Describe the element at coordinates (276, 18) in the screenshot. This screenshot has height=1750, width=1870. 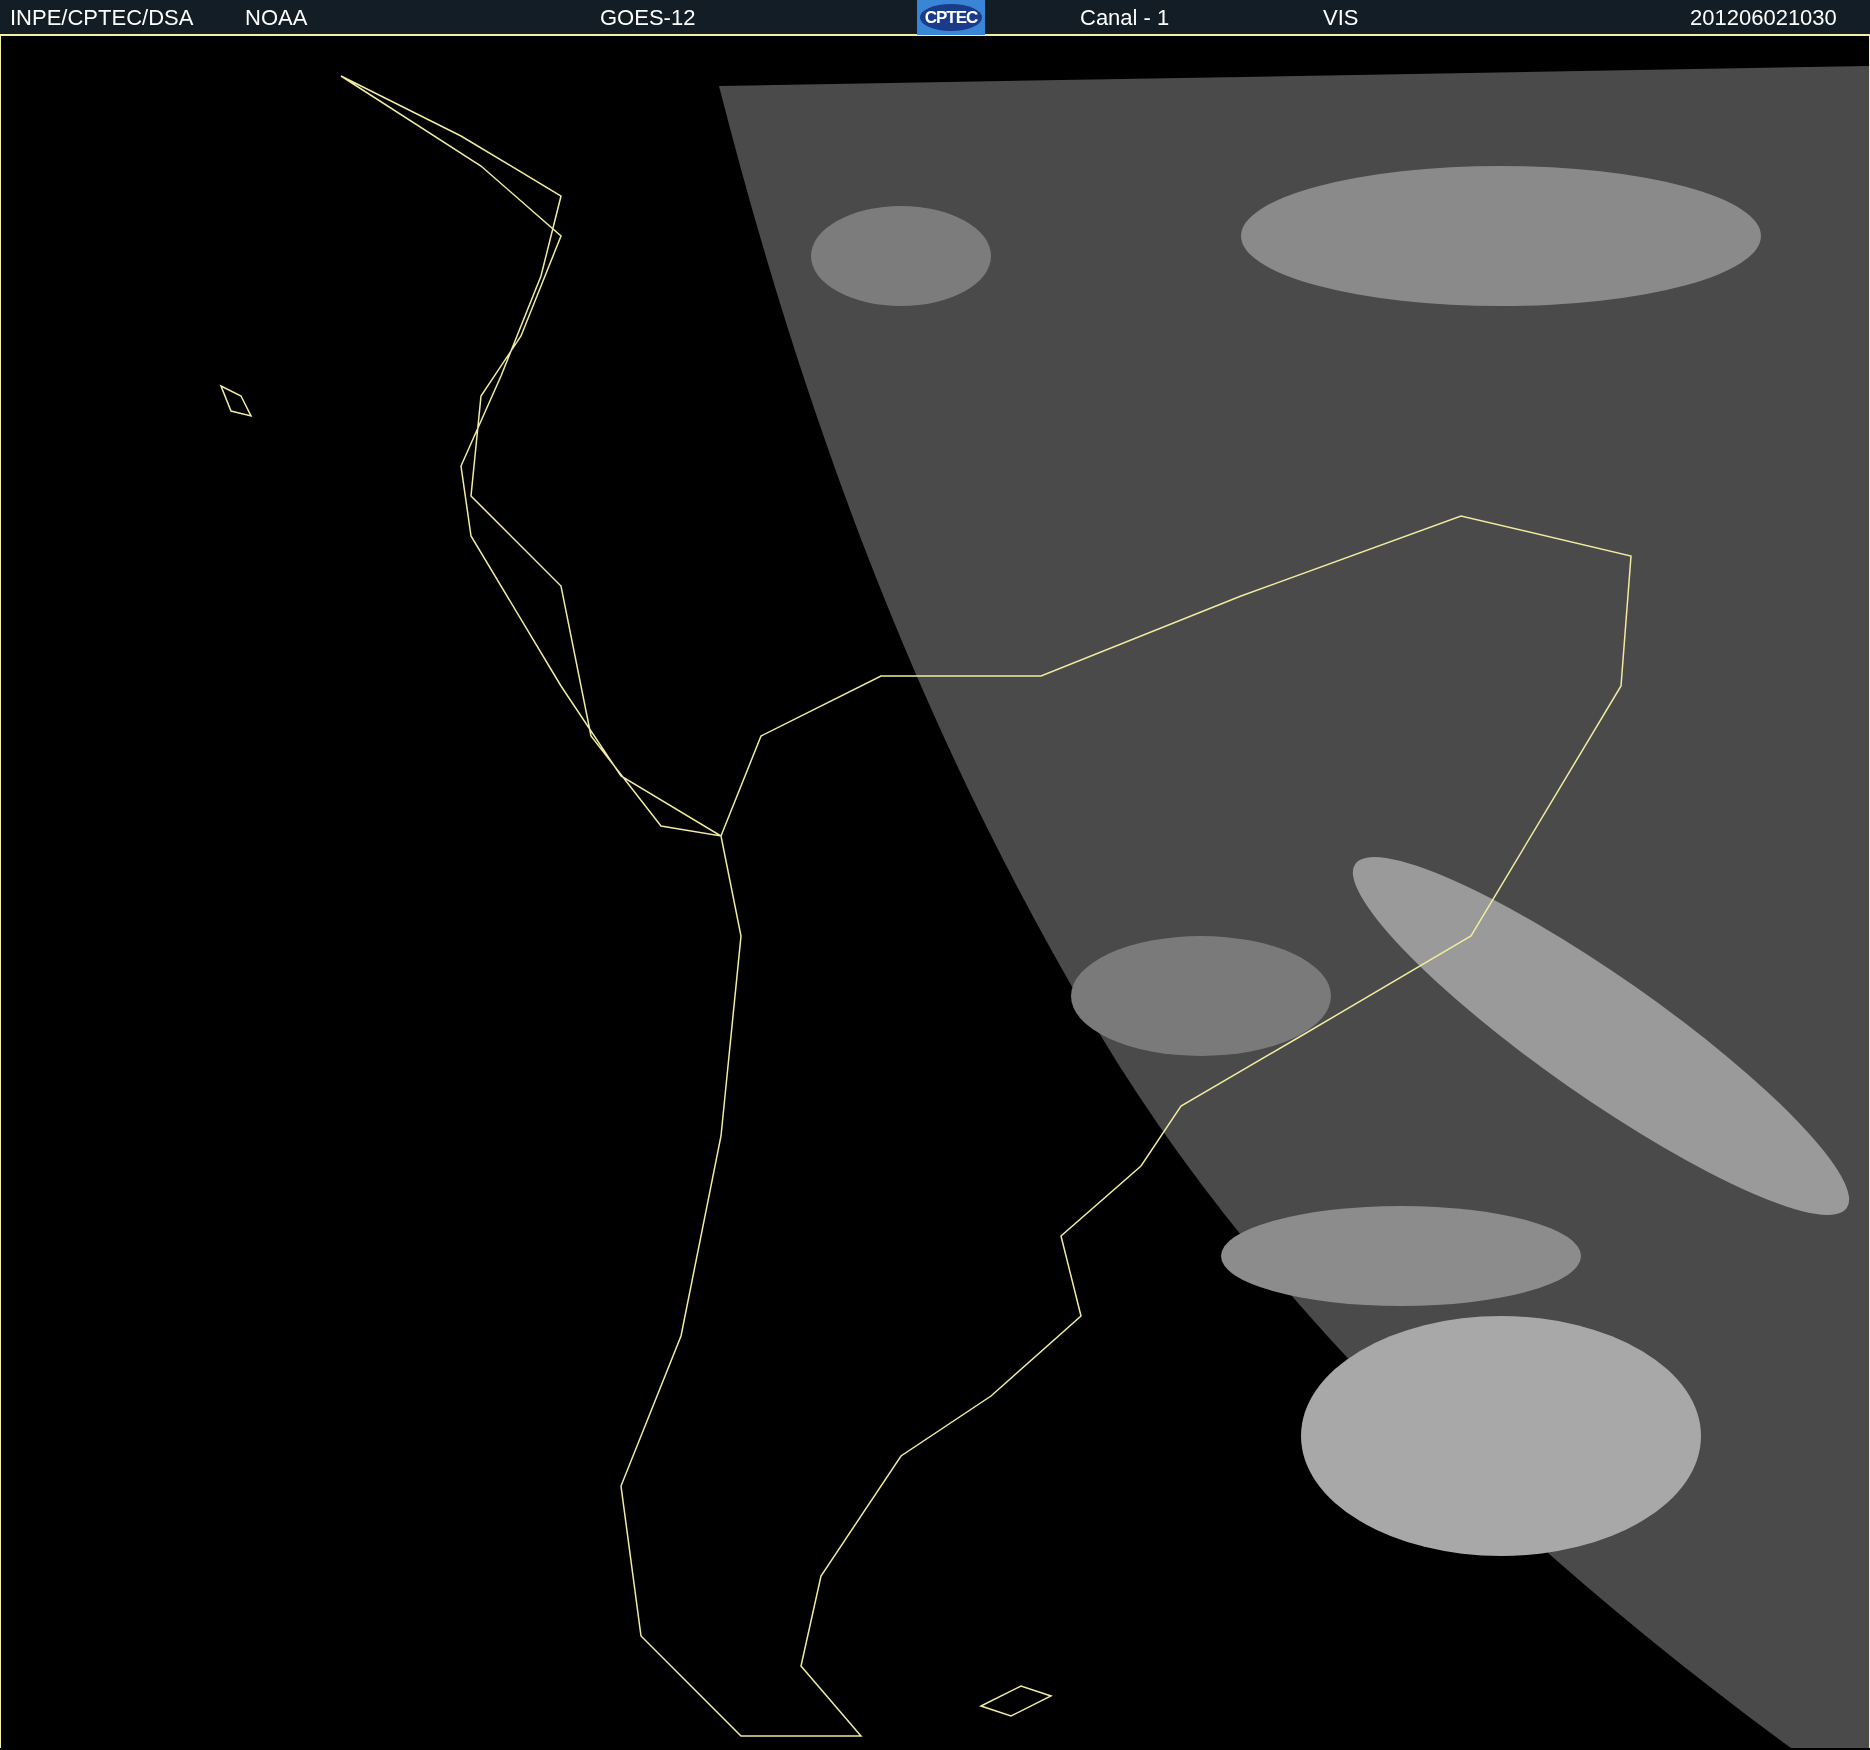
I see `header-label: NOAA` at that location.